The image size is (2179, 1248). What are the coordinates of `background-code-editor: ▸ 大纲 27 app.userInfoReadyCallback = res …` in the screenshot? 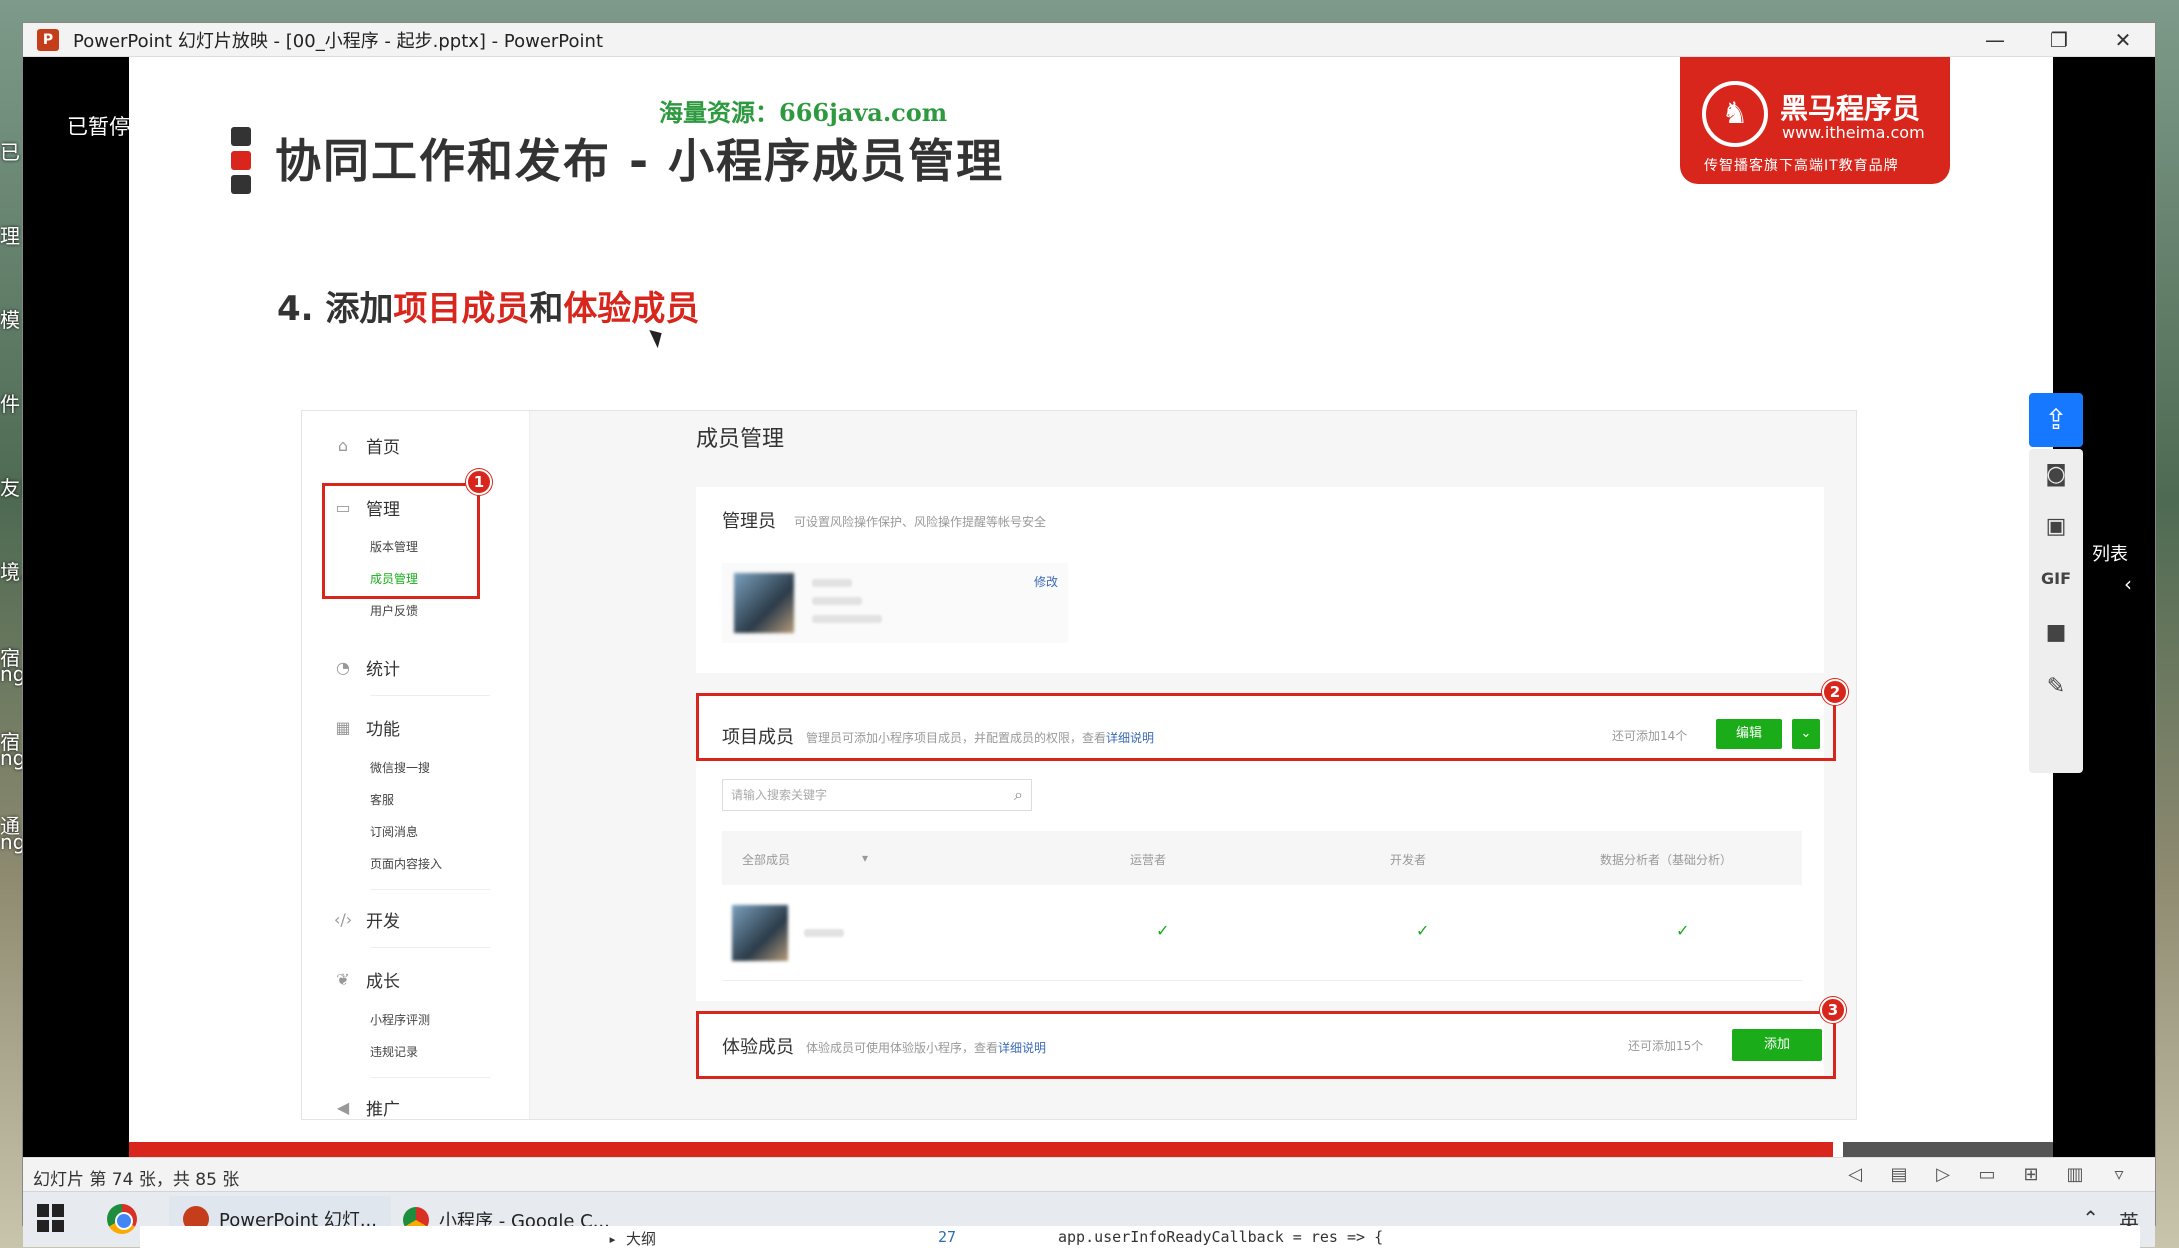 It's located at (1140, 1237).